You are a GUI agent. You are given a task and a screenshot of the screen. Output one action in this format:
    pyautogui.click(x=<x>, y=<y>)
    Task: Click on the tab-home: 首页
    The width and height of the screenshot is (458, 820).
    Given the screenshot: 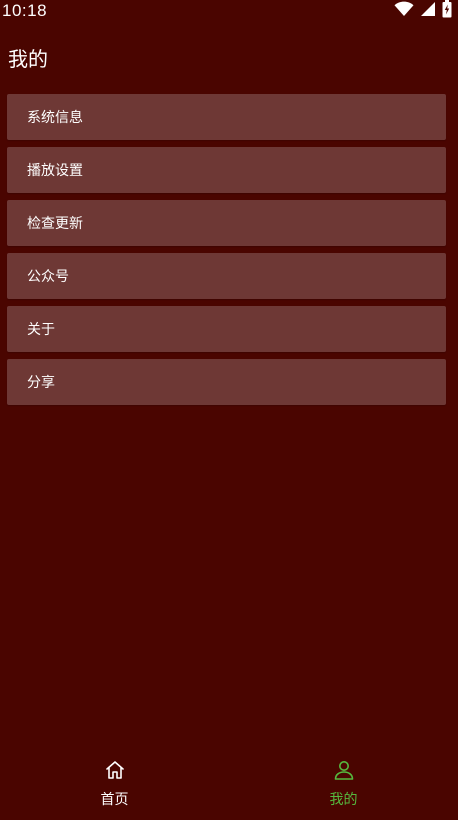 What is the action you would take?
    pyautogui.click(x=114, y=789)
    